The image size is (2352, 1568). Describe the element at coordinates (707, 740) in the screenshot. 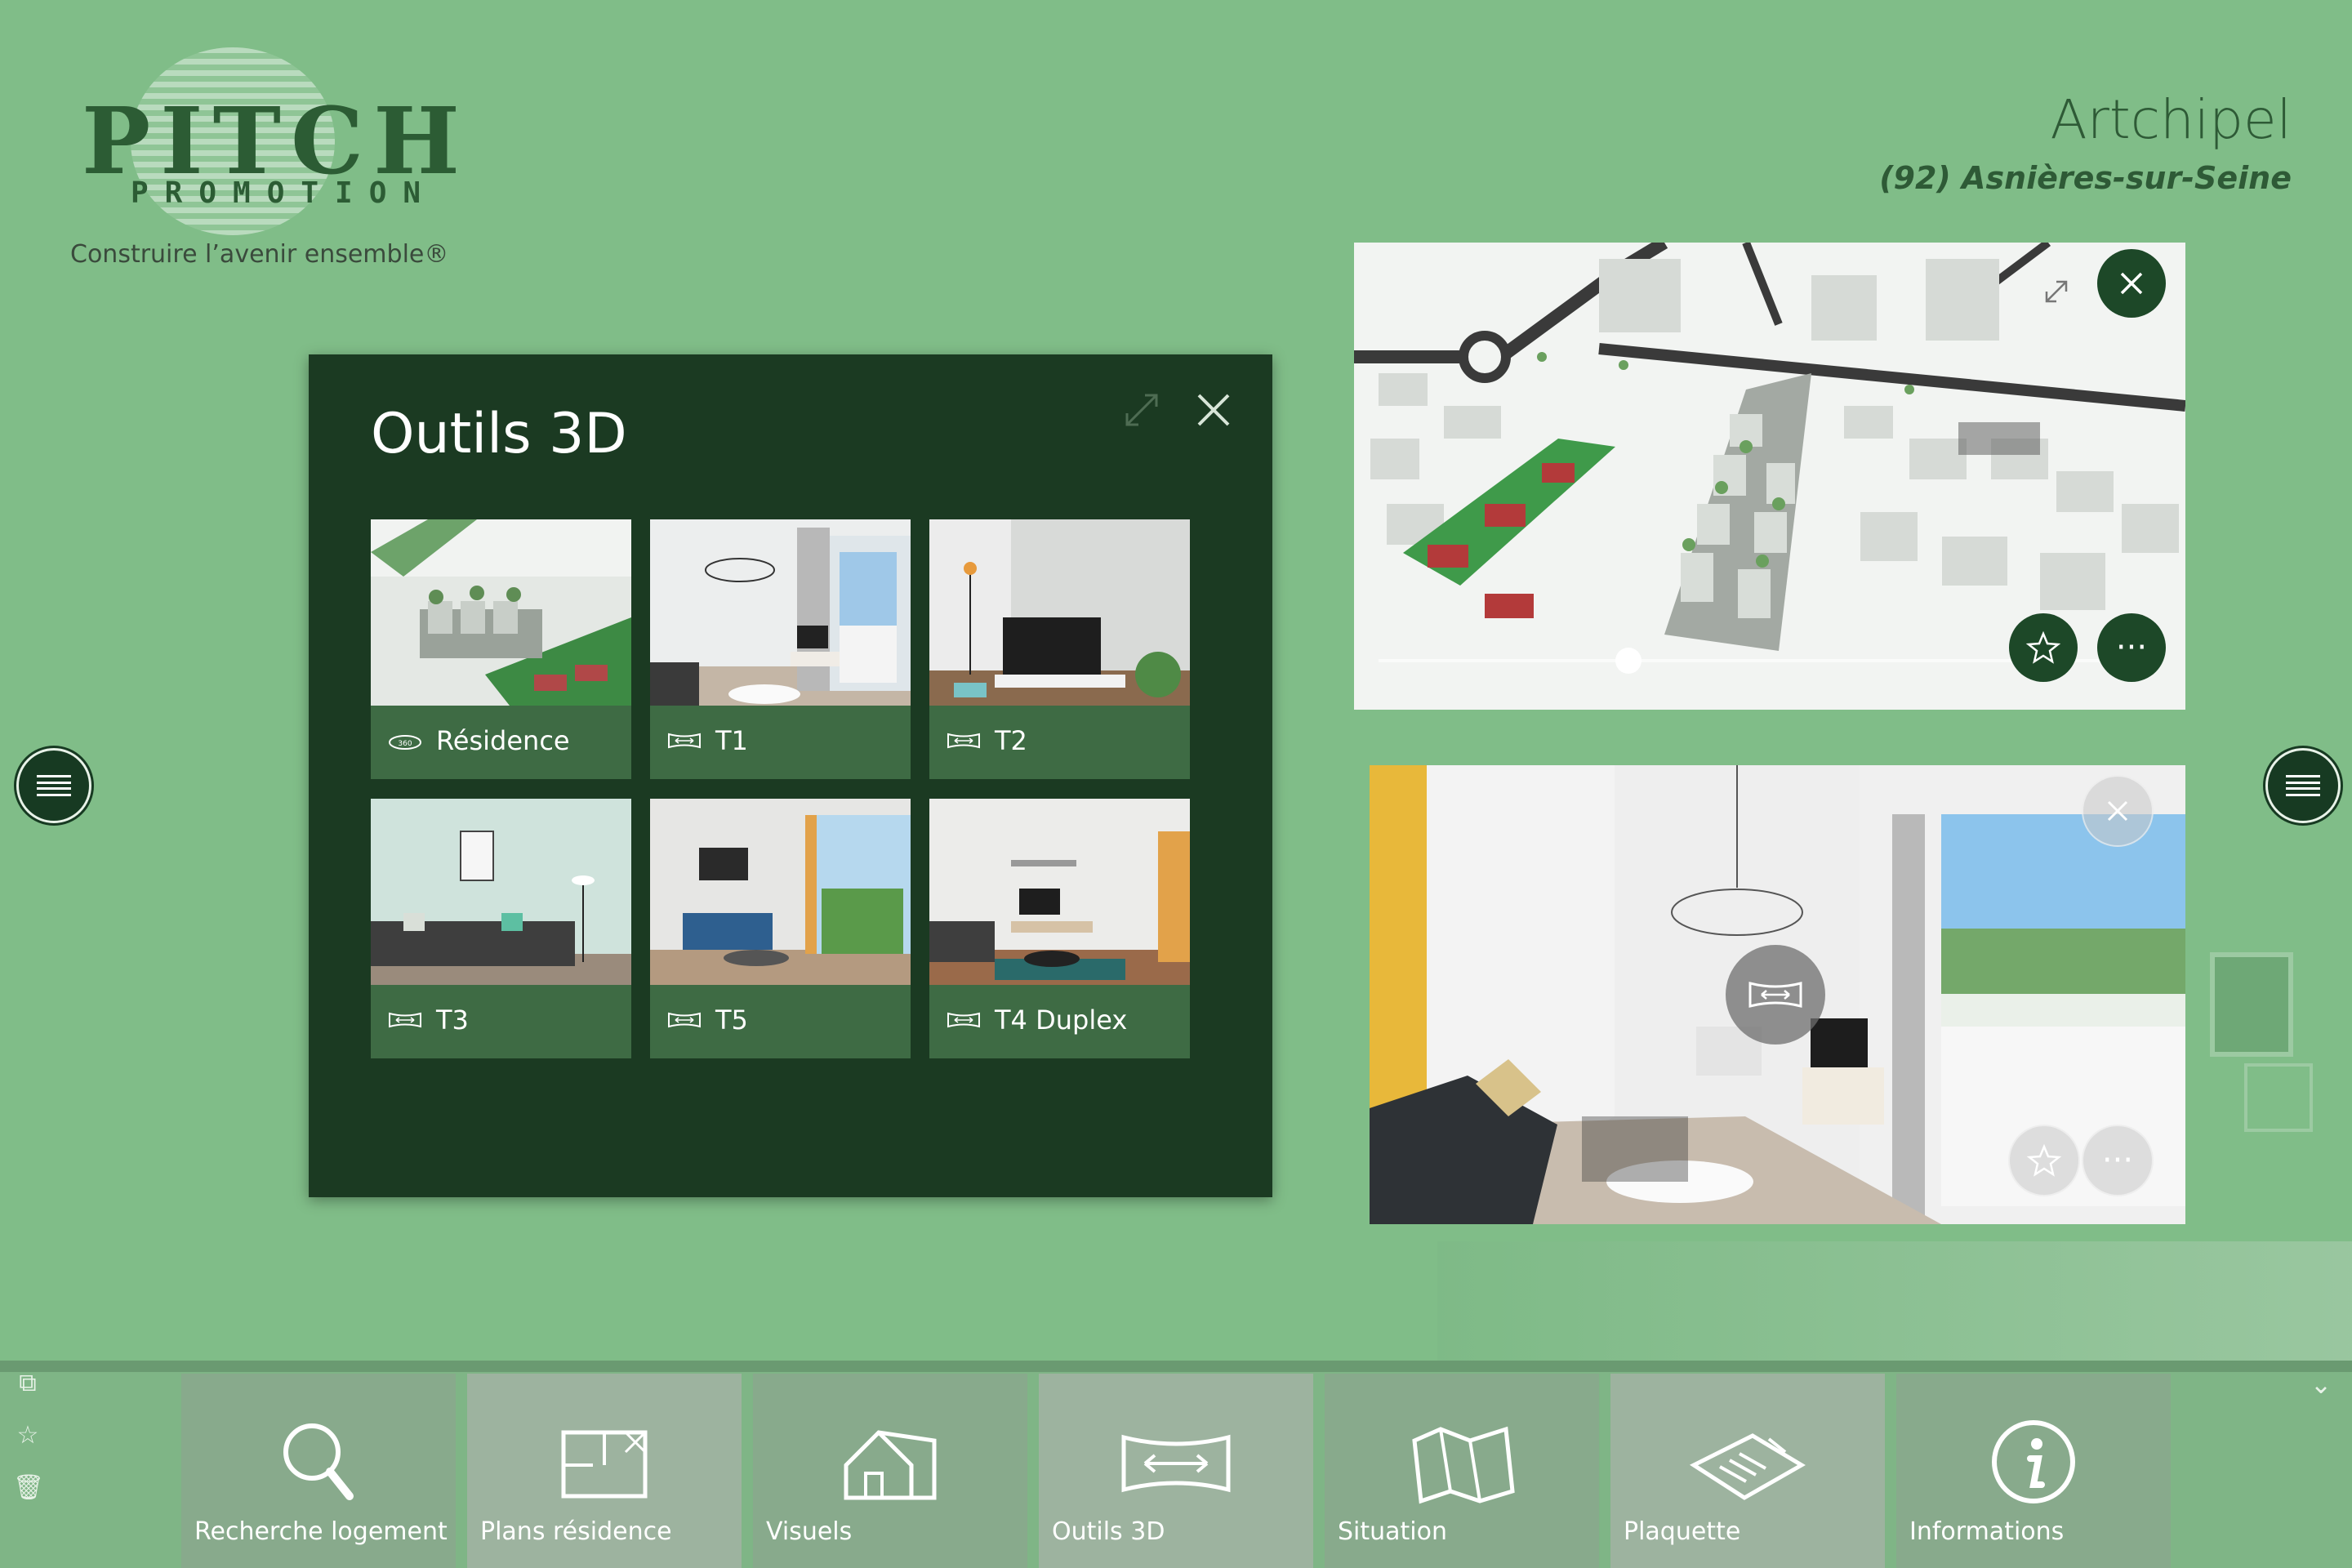

I see `tile-label-row: T1` at that location.